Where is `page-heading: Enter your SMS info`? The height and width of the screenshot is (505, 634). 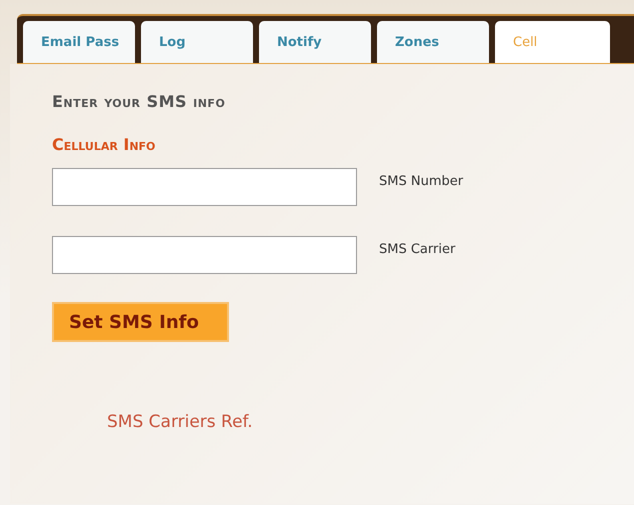 page-heading: Enter your SMS info is located at coordinates (139, 101).